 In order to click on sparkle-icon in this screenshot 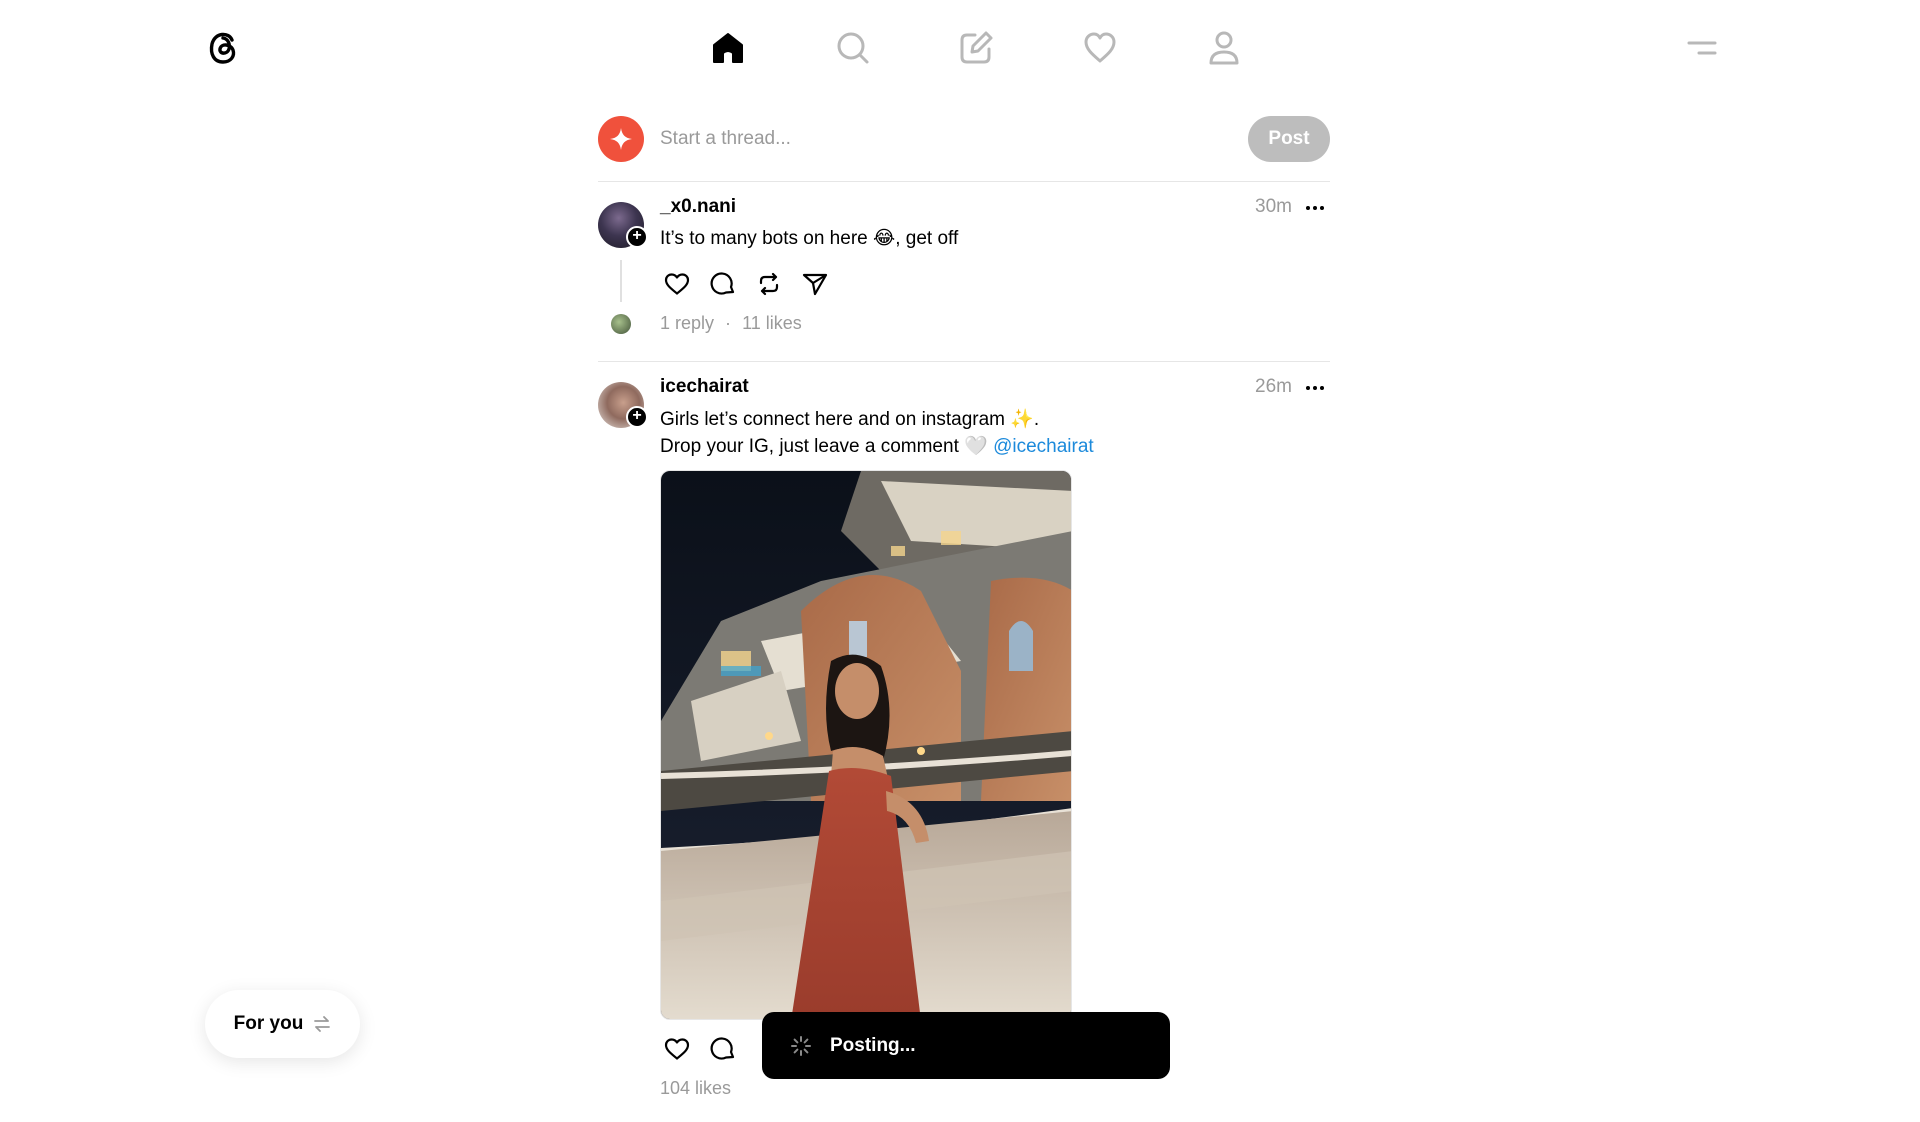, I will do `click(621, 138)`.